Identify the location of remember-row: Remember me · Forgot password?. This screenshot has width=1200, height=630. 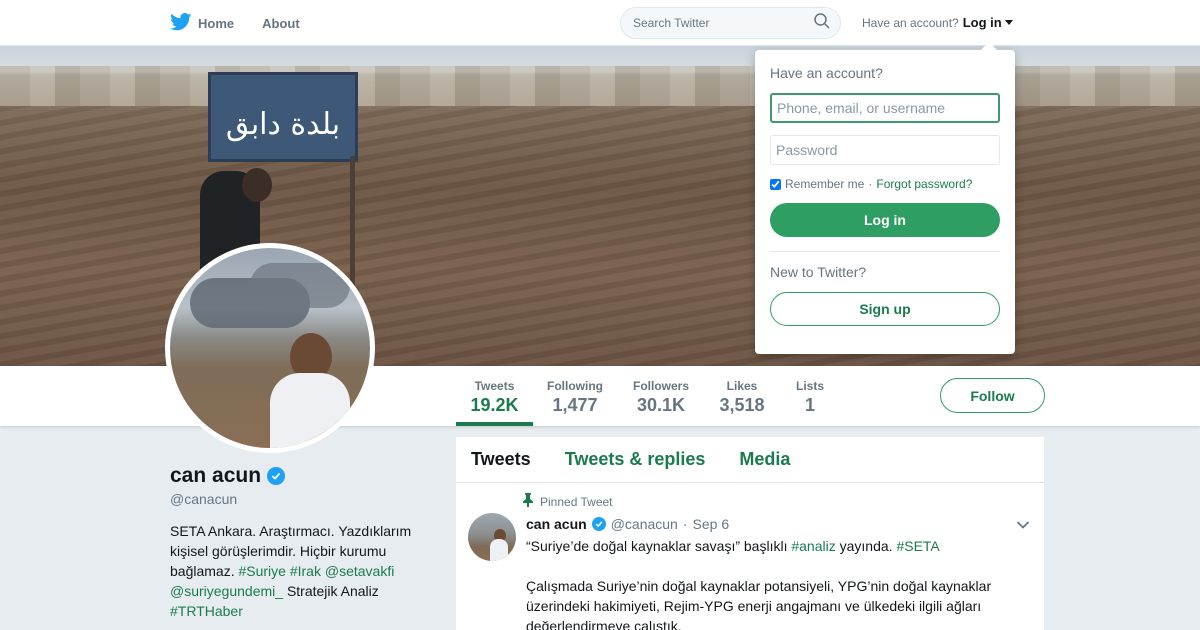
(885, 184).